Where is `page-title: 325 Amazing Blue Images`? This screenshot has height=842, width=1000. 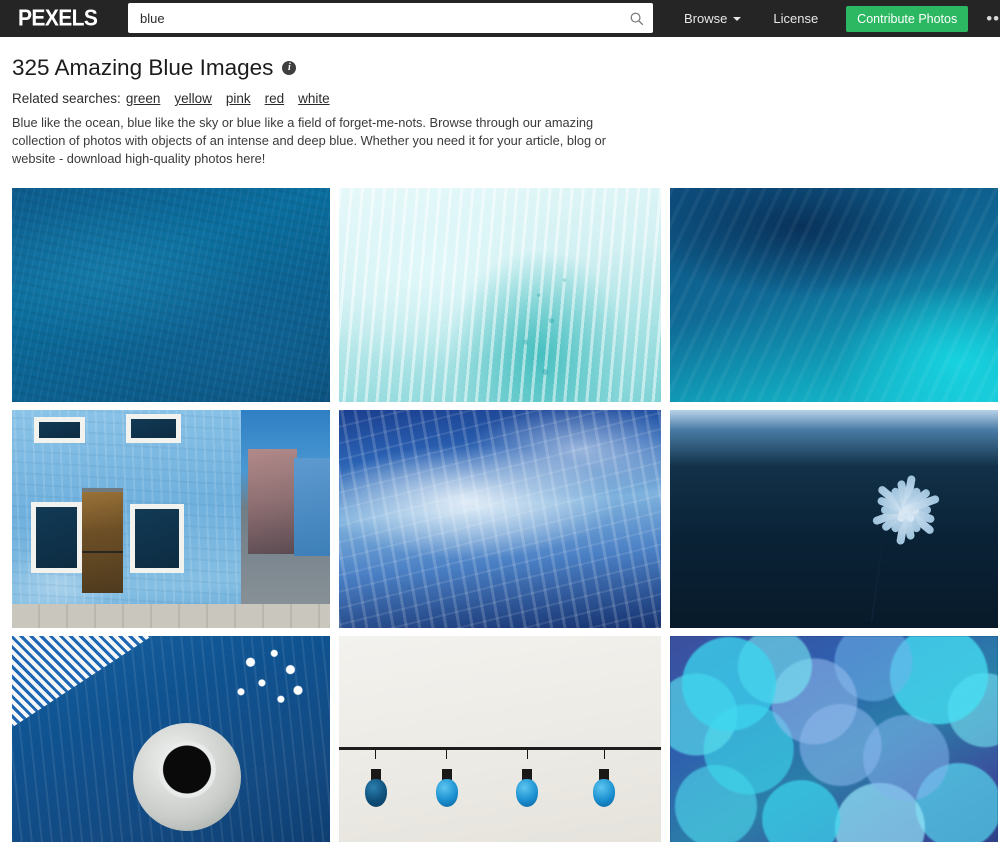 page-title: 325 Amazing Blue Images is located at coordinates (143, 67).